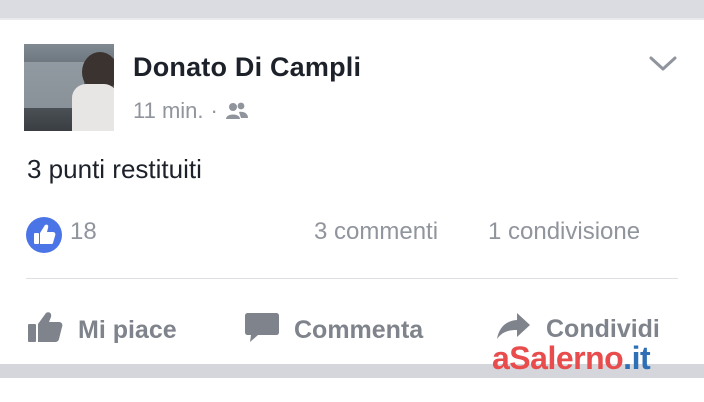 Image resolution: width=704 pixels, height=402 pixels. I want to click on avatar, so click(69, 87).